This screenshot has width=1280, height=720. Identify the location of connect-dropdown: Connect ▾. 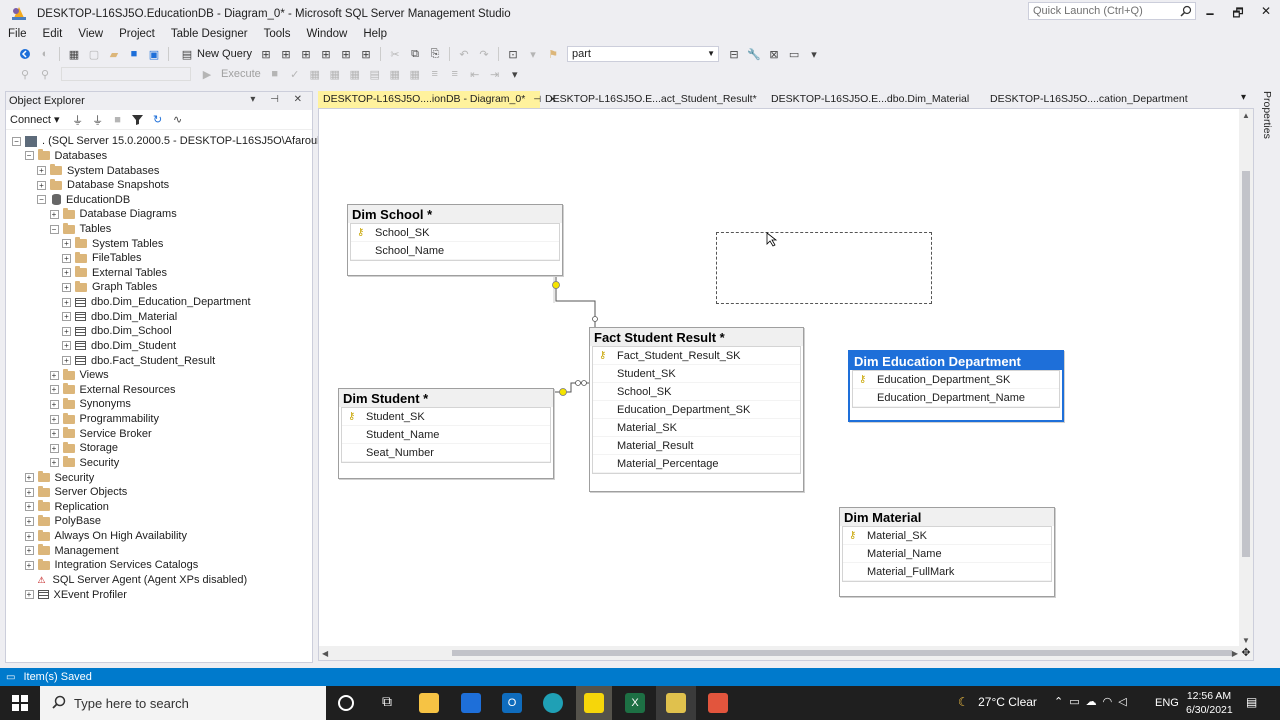
(35, 119).